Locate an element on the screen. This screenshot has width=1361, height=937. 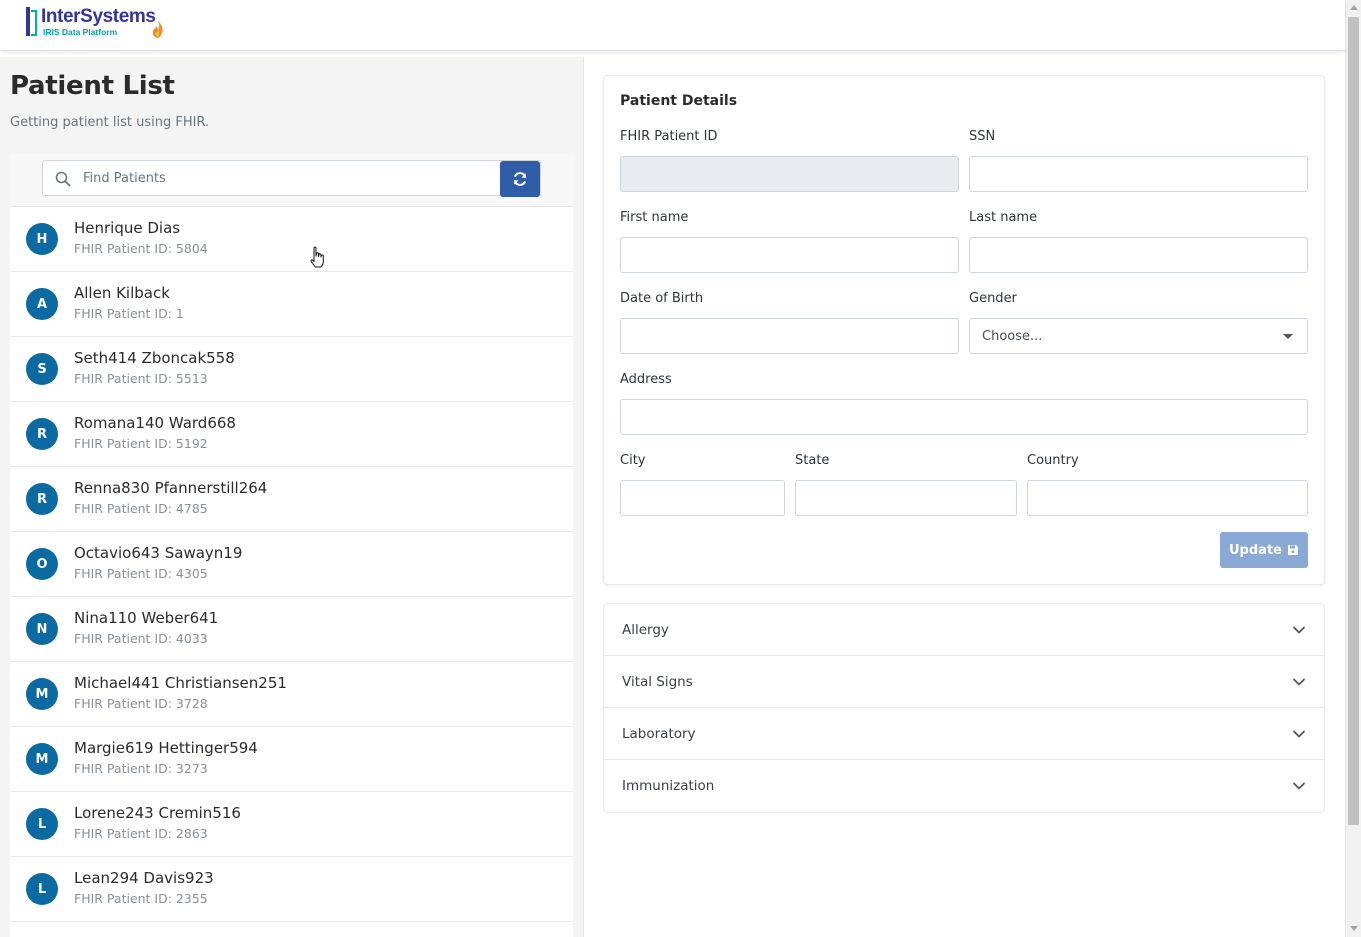
patient-list-item: L Lean294 Davis923 FHIR Patient ID: 2355 is located at coordinates (291, 889).